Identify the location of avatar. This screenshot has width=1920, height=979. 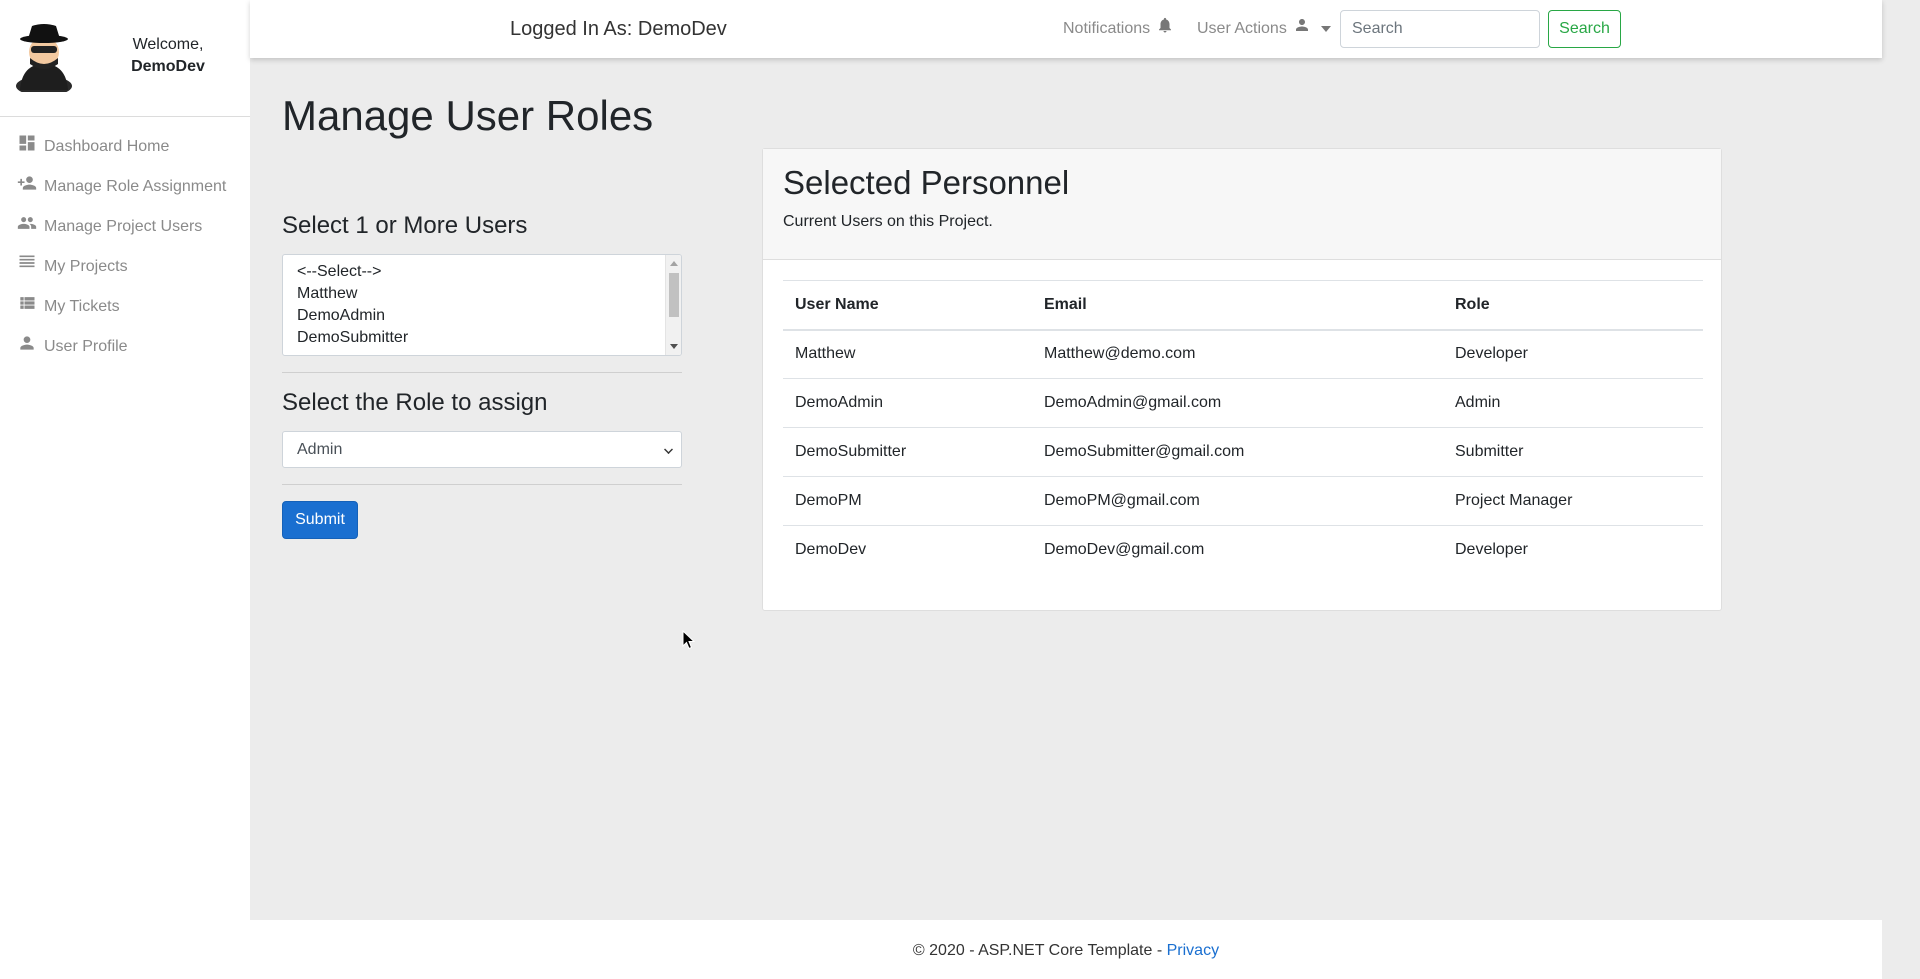
(44, 58).